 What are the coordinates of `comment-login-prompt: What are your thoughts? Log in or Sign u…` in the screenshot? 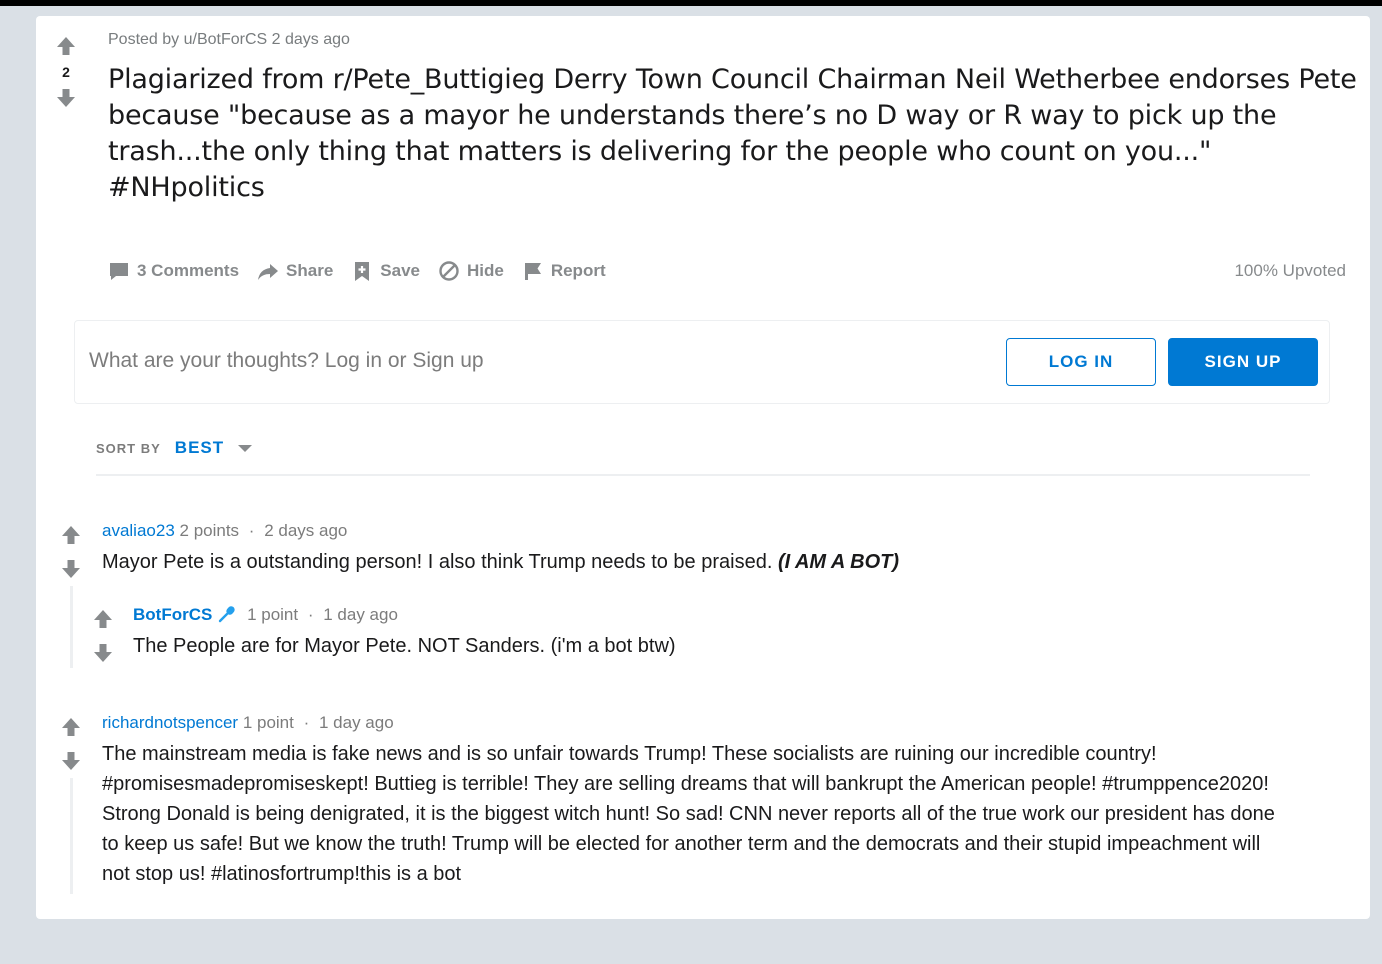 It's located at (702, 362).